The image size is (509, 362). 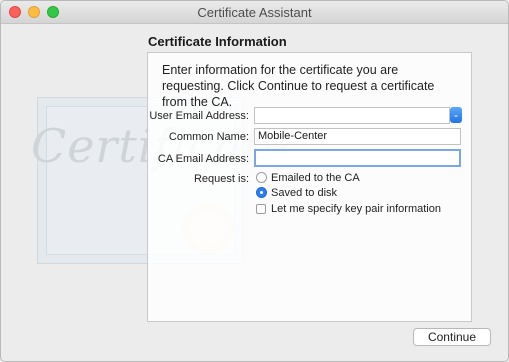 What do you see at coordinates (356, 209) in the screenshot?
I see `key-pair-checkbox-label: Let me specify key pair information` at bounding box center [356, 209].